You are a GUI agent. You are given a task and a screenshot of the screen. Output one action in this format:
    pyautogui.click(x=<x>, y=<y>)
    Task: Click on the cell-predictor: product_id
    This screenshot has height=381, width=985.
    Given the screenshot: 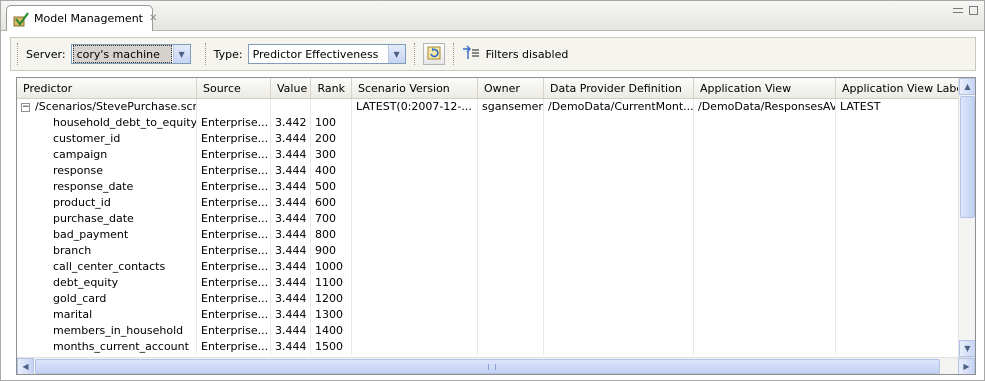 What is the action you would take?
    pyautogui.click(x=107, y=203)
    